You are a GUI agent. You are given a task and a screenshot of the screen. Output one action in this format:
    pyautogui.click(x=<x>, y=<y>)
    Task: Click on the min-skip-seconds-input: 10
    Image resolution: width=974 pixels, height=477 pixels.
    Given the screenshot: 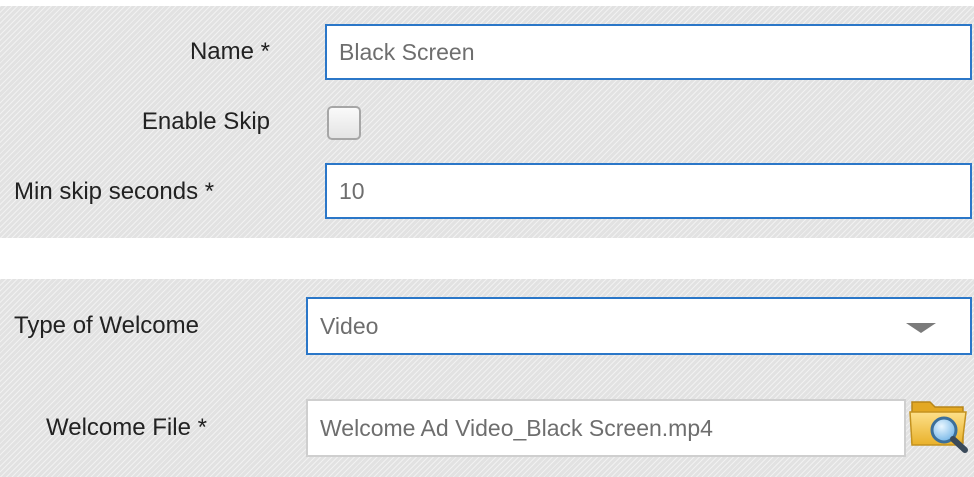 What is the action you would take?
    pyautogui.click(x=648, y=191)
    